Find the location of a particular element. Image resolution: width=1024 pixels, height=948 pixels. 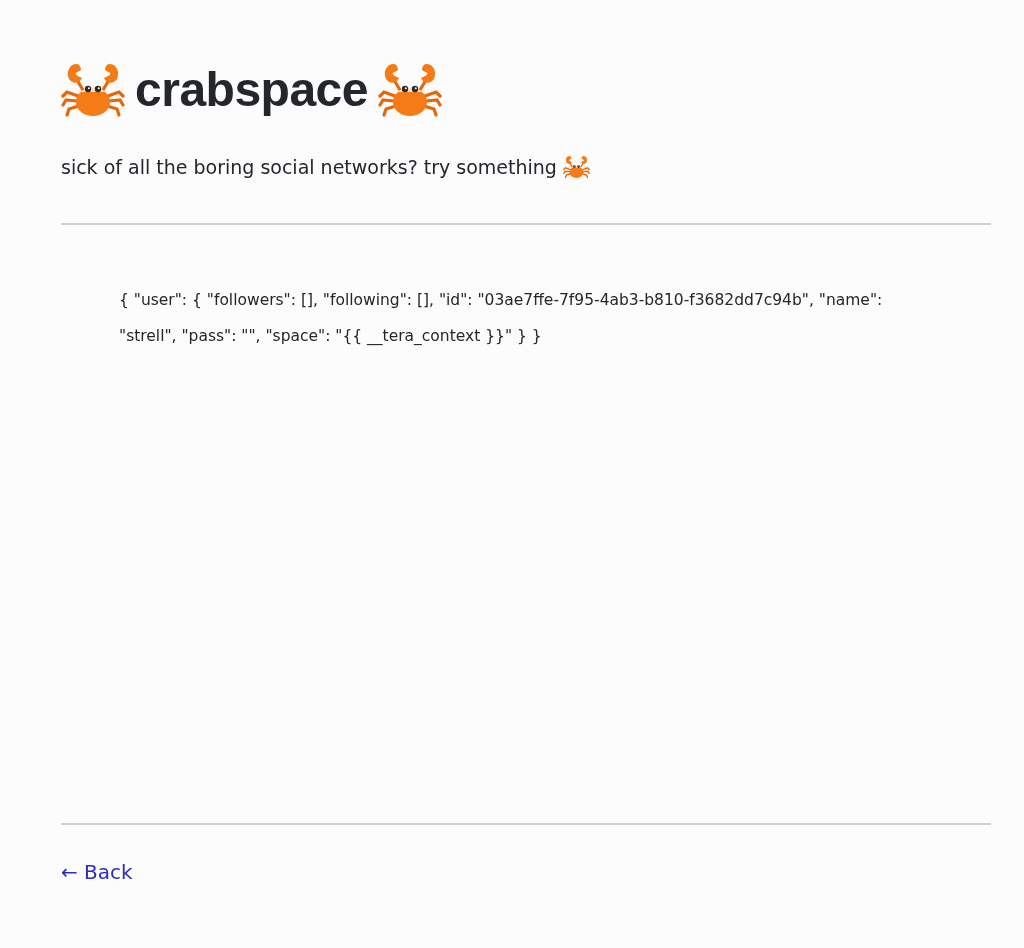

back-link: ← Back is located at coordinates (97, 872).